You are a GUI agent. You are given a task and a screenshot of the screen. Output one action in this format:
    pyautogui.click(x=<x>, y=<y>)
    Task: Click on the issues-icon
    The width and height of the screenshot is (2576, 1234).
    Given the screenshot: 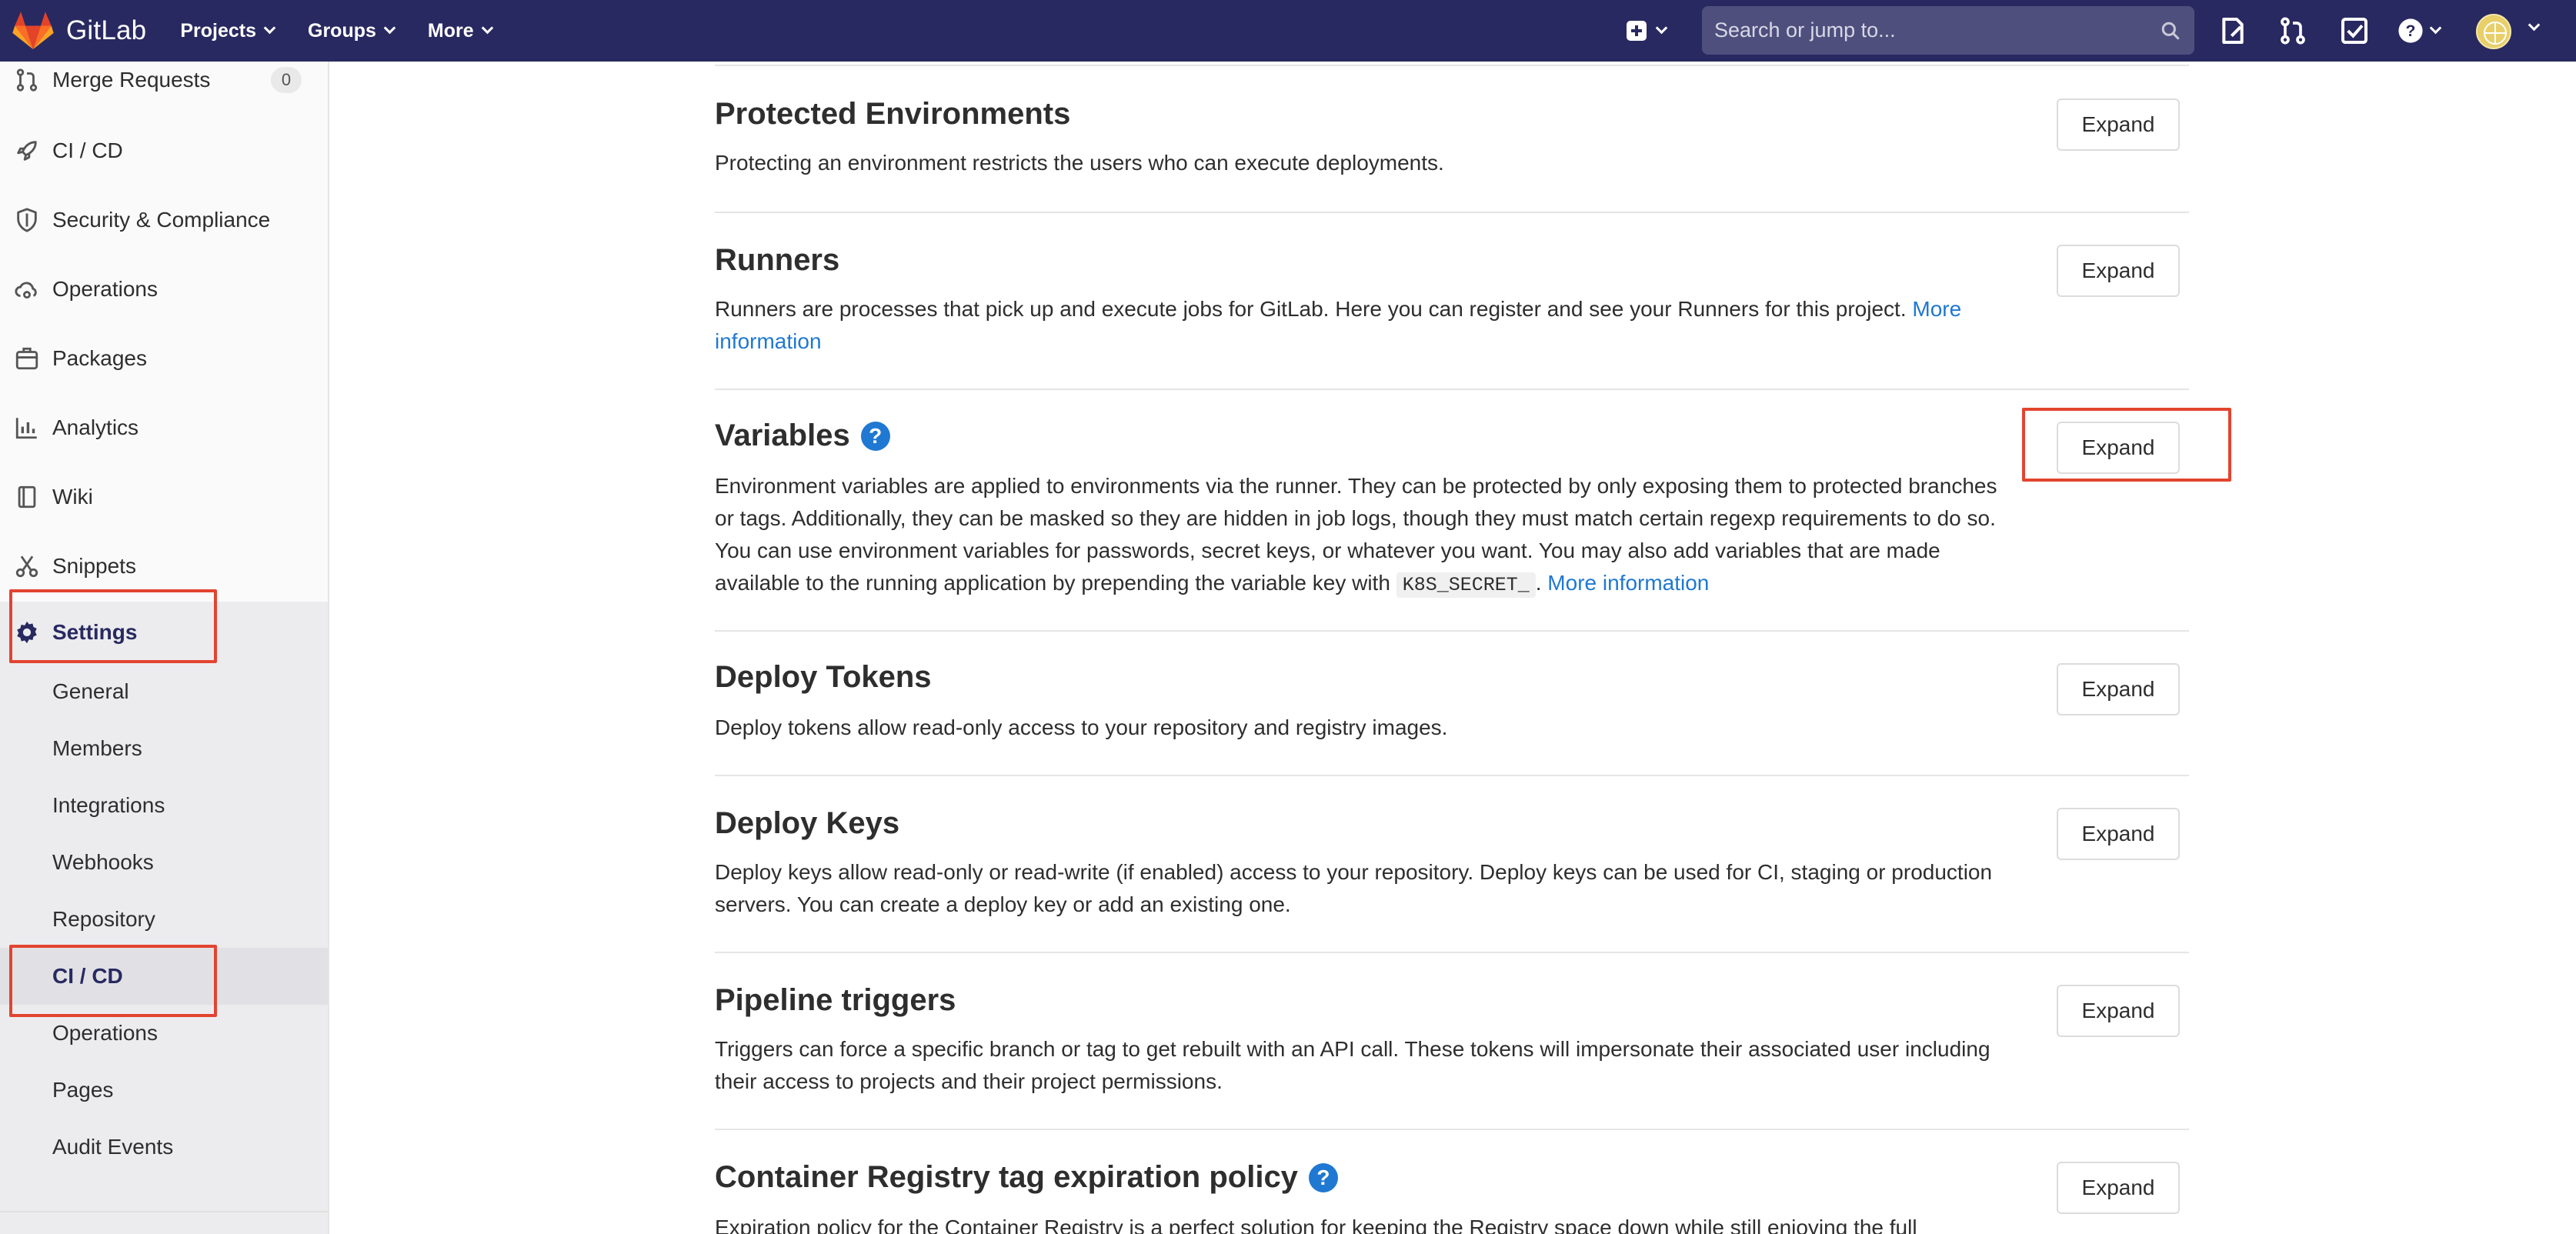 What is the action you would take?
    pyautogui.click(x=2232, y=30)
    